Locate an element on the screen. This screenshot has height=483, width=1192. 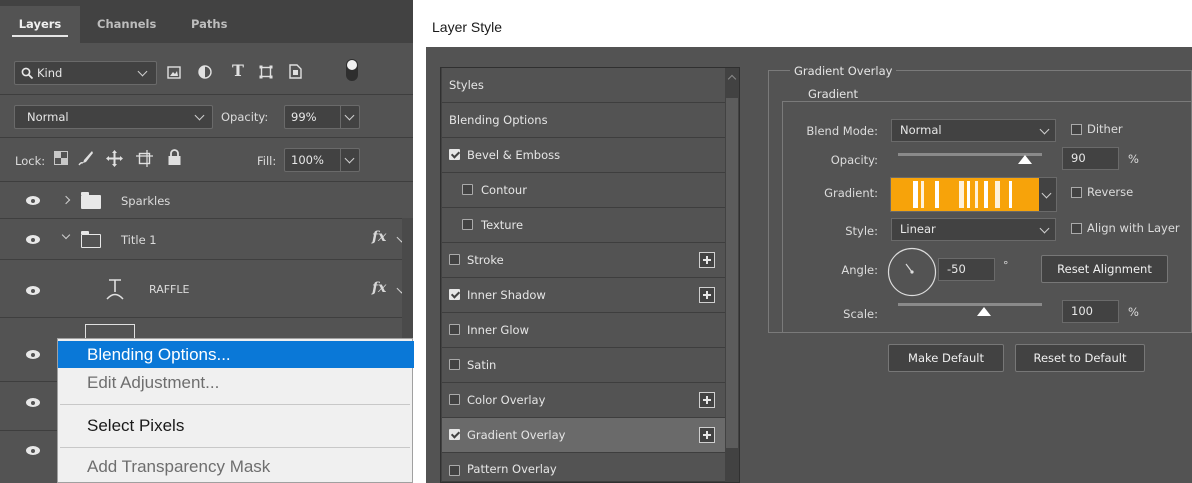
style-item-bevel-emboss: Bevel & Emboss is located at coordinates (583, 155).